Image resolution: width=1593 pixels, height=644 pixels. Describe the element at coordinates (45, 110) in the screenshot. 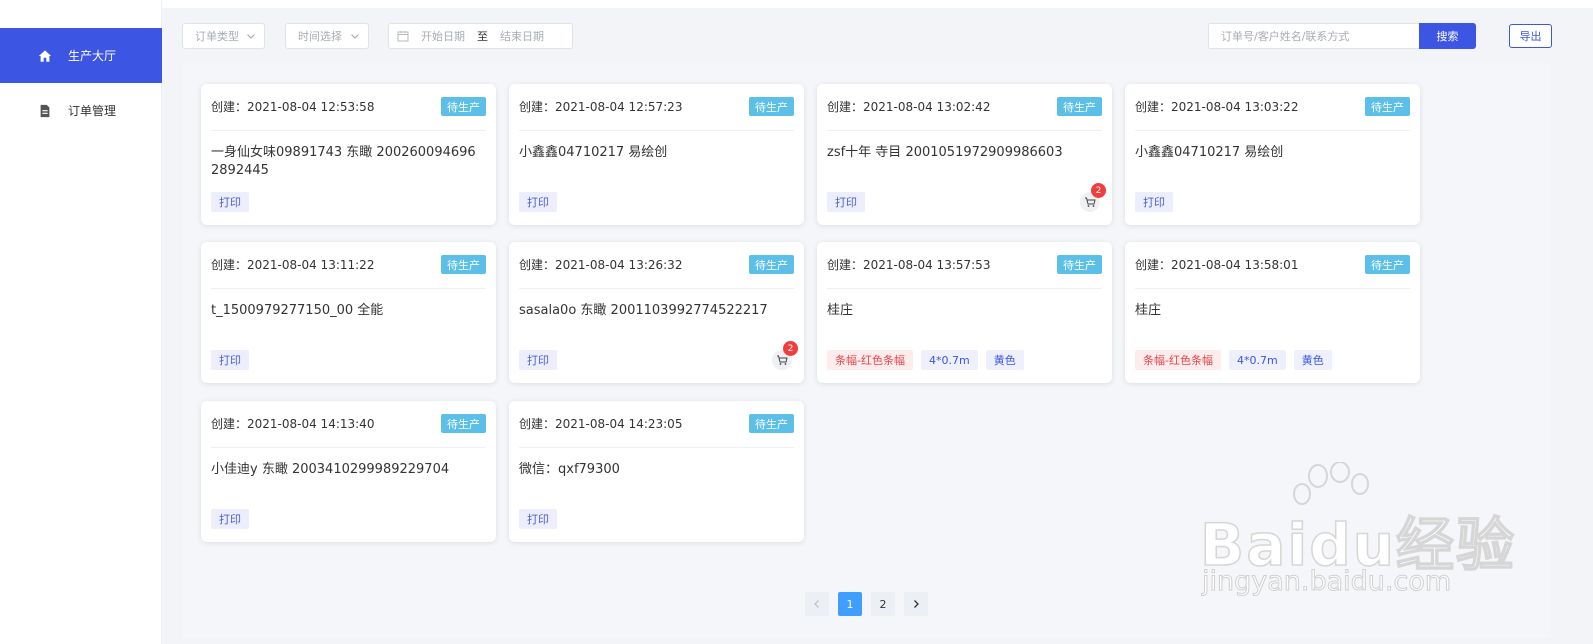

I see `document-icon` at that location.